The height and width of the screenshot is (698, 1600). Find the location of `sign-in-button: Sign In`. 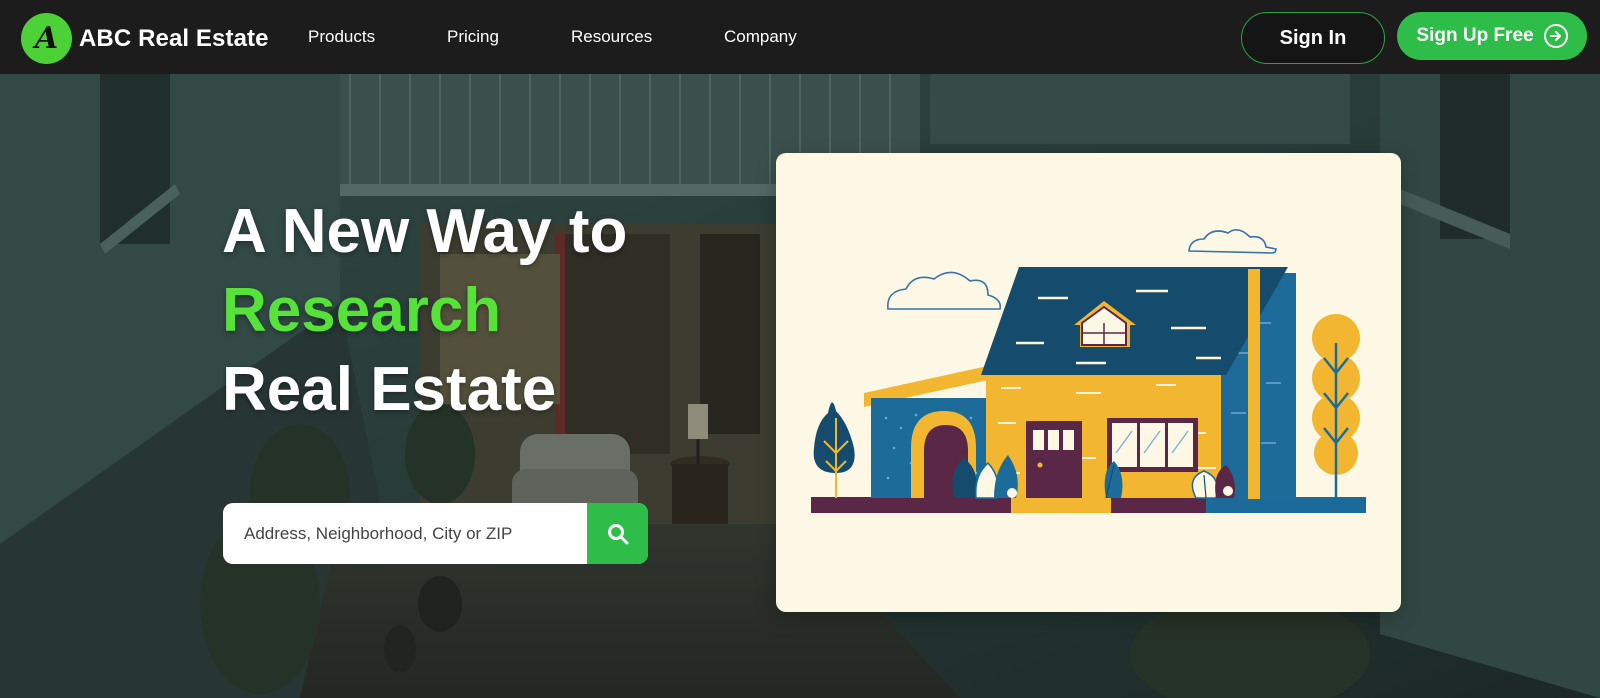

sign-in-button: Sign In is located at coordinates (1313, 38).